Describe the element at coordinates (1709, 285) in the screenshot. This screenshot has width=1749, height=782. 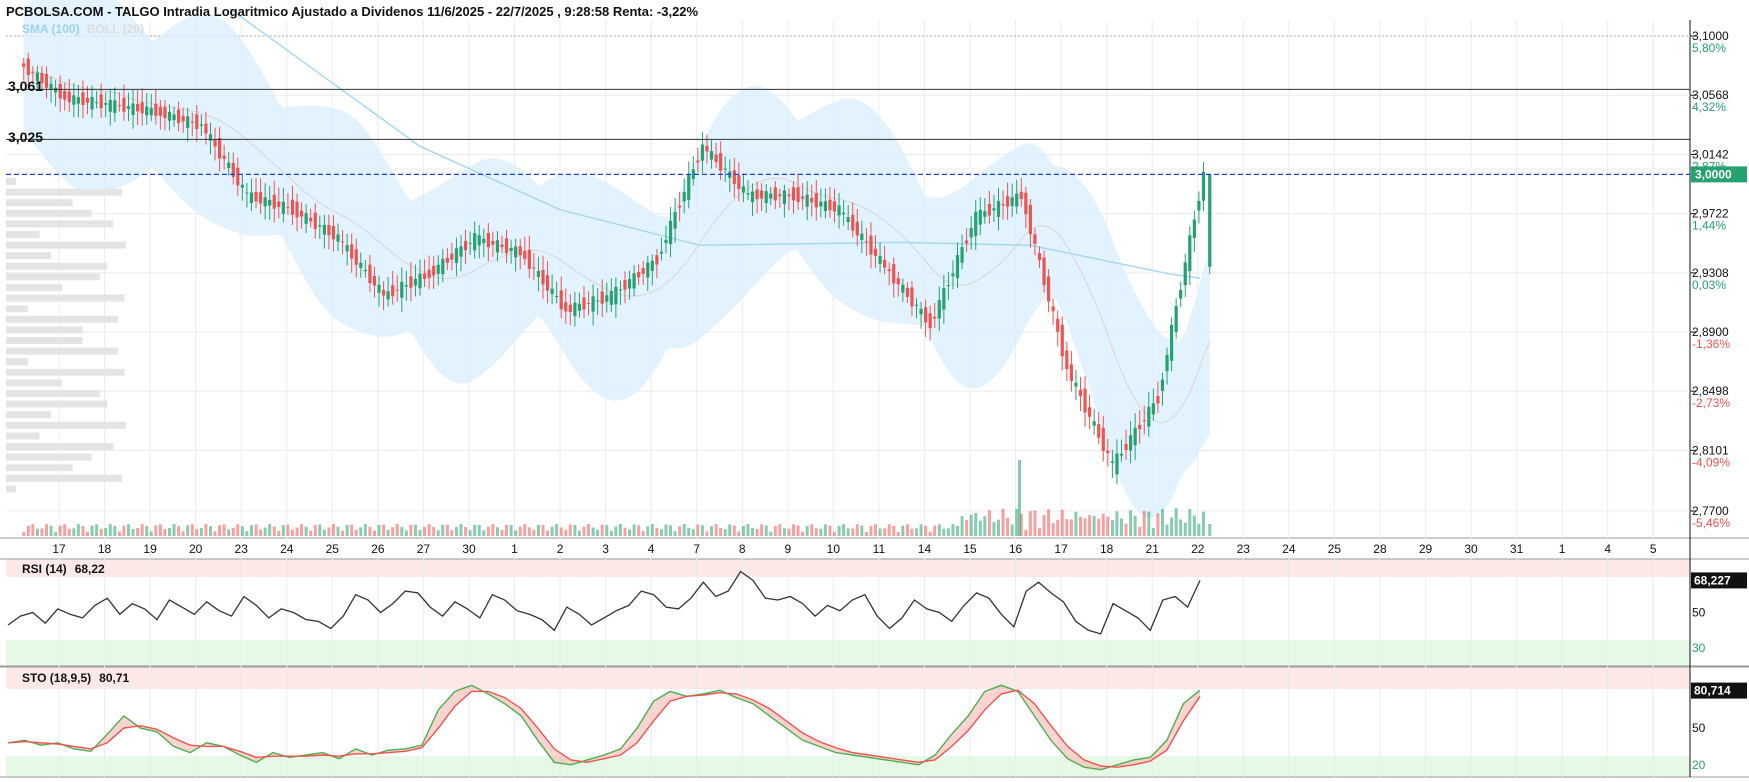
I see `y-tick-pct: 0,03%` at that location.